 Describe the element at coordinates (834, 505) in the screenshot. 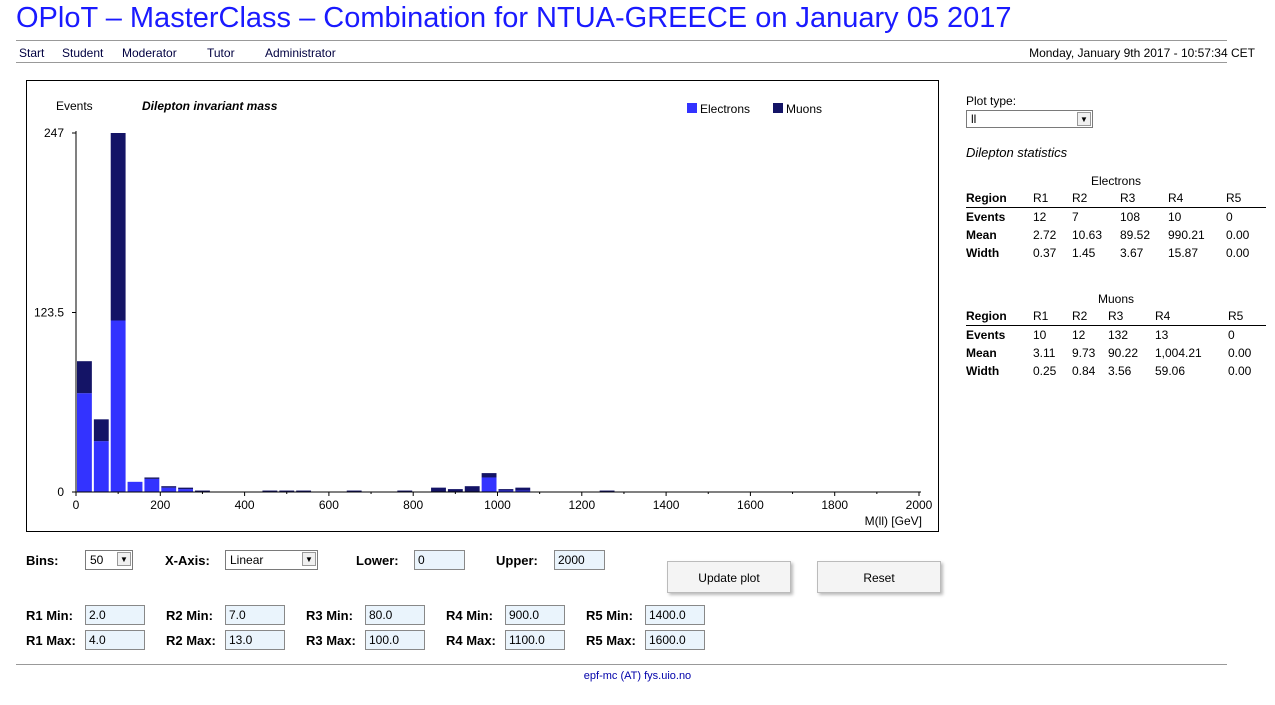

I see `x-tick-label: 1800` at that location.